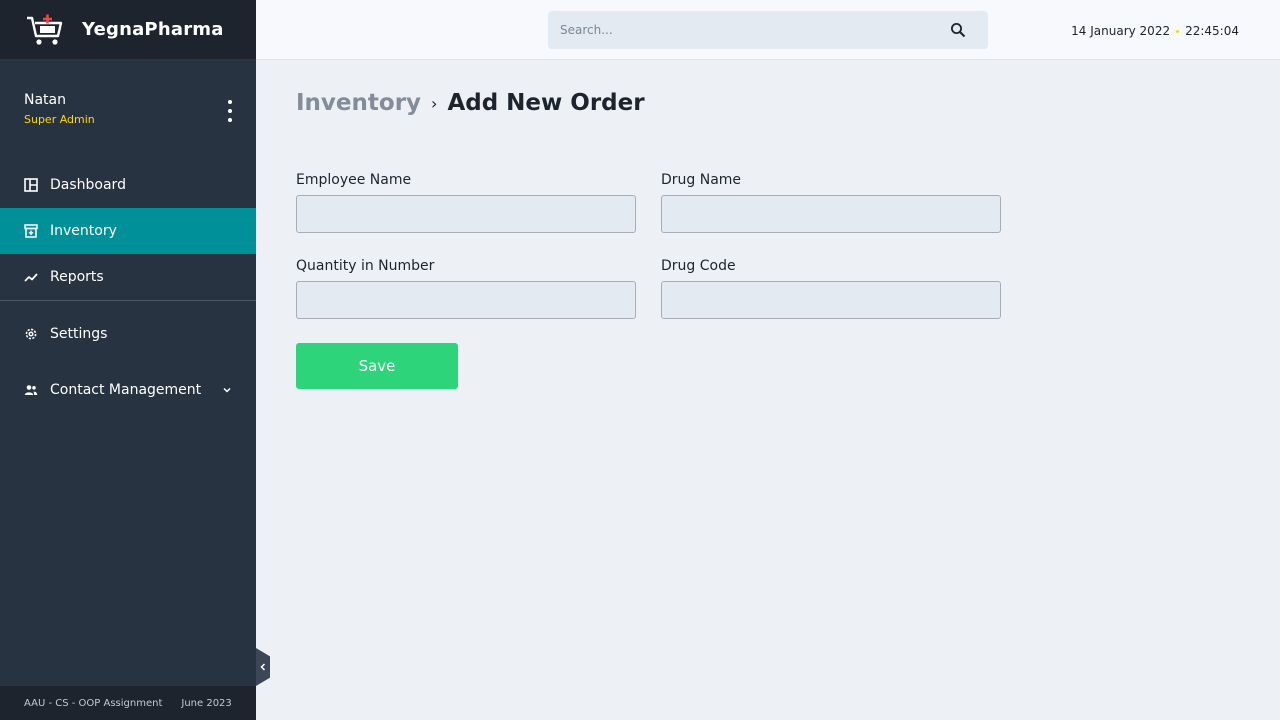  Describe the element at coordinates (31, 390) in the screenshot. I see `people-icon` at that location.